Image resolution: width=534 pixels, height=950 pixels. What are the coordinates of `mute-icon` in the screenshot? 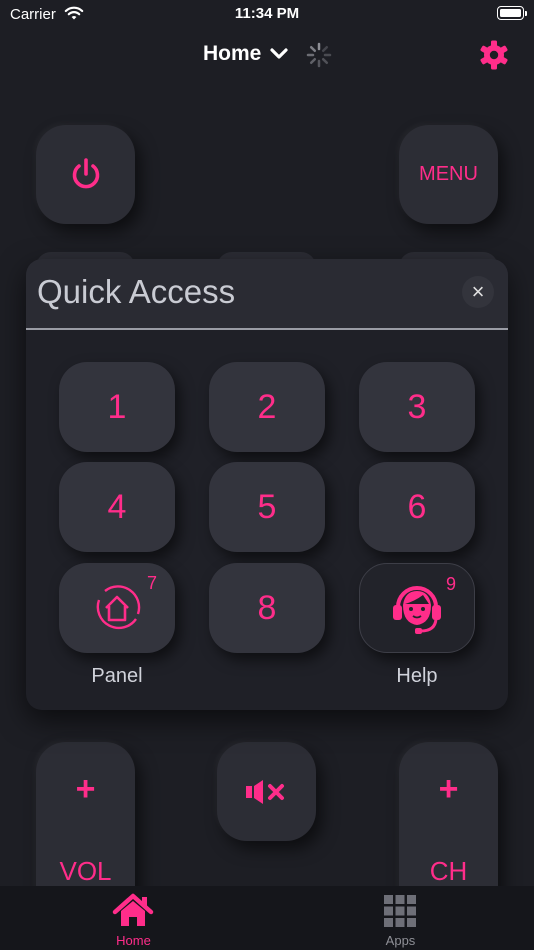 It's located at (264, 791).